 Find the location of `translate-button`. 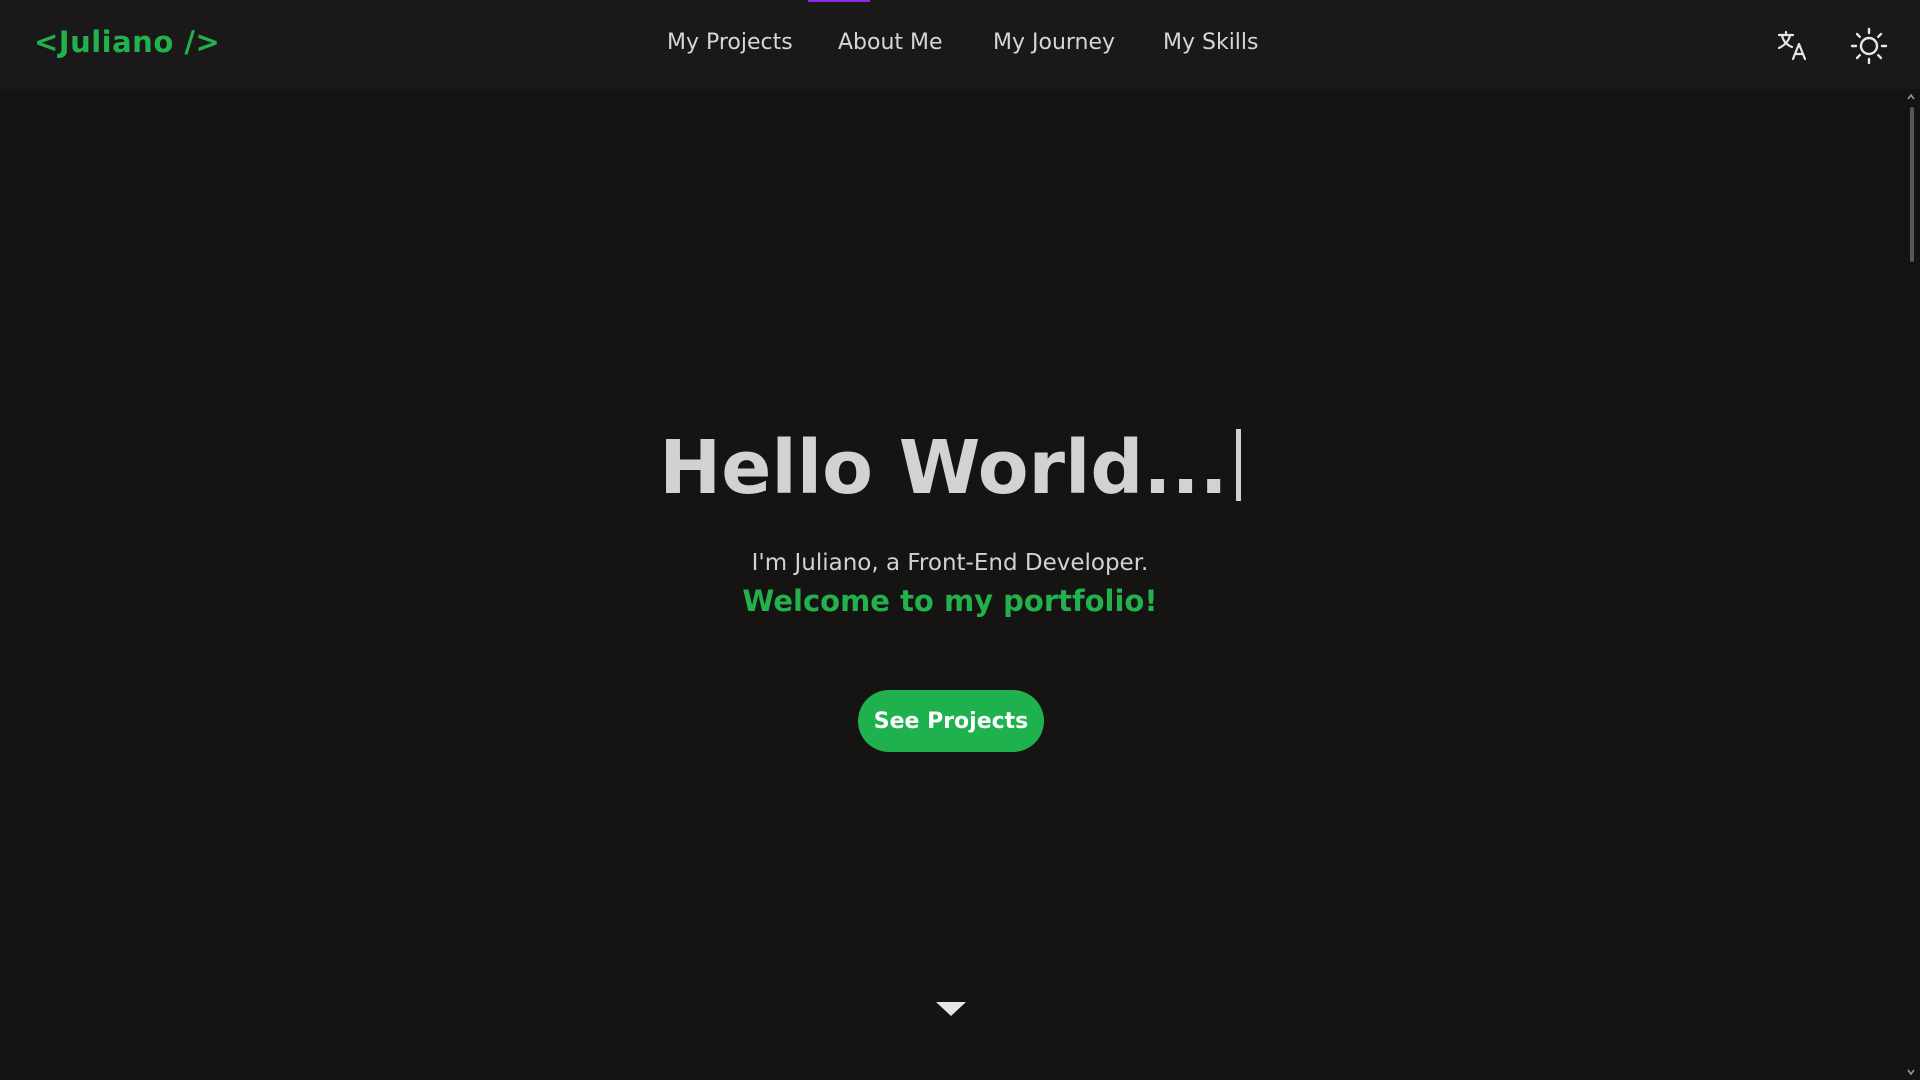

translate-button is located at coordinates (1792, 46).